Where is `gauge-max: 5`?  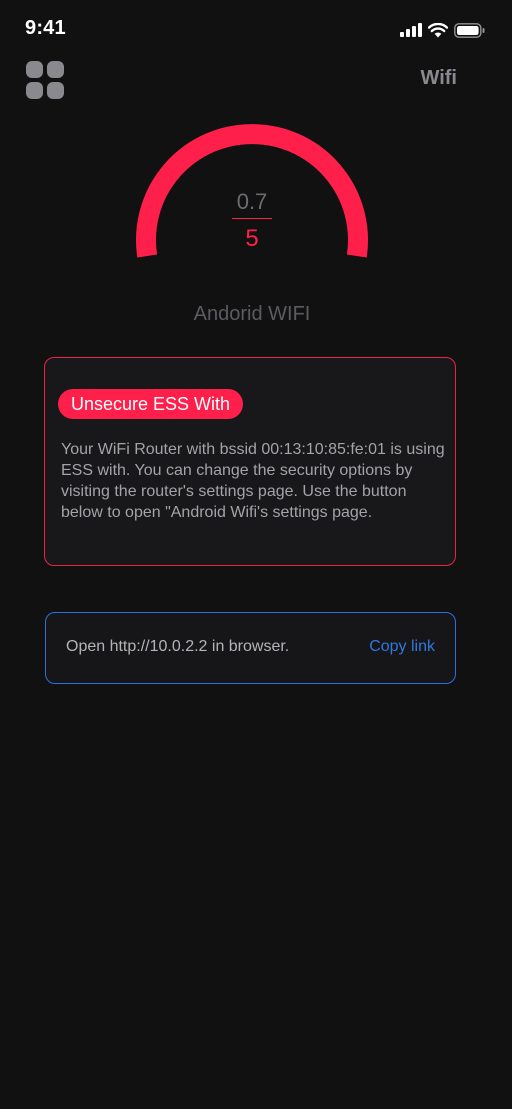 gauge-max: 5 is located at coordinates (252, 238).